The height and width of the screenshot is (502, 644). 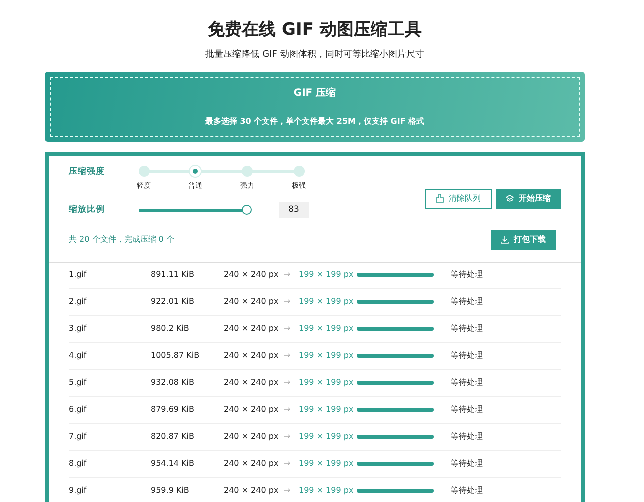 I want to click on cap-icon, so click(x=510, y=198).